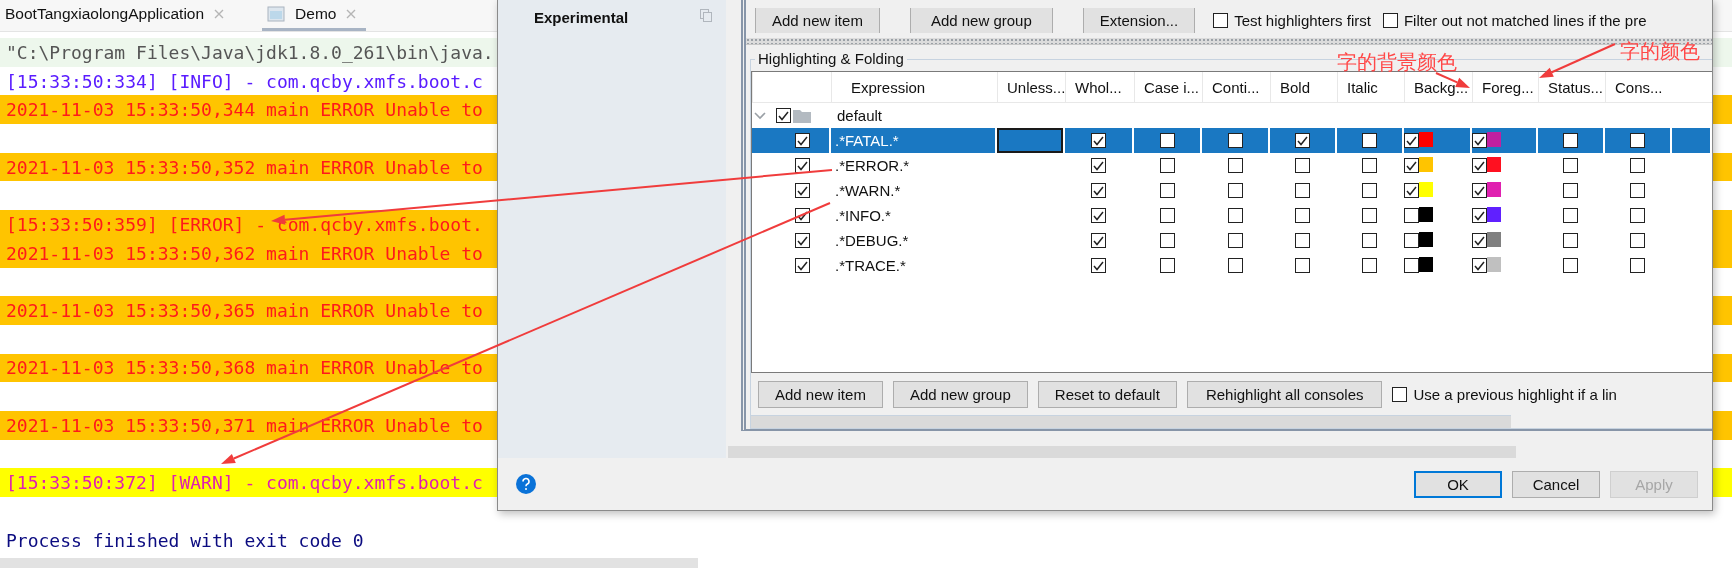 Image resolution: width=1732 pixels, height=568 pixels. What do you see at coordinates (1458, 484) in the screenshot?
I see `dialog-button: OK` at bounding box center [1458, 484].